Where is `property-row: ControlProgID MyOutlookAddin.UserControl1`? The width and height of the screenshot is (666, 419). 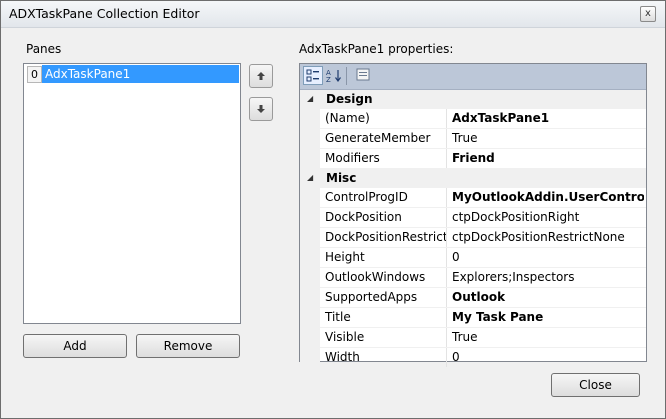
property-row: ControlProgID MyOutlookAddin.UserControl1 is located at coordinates (473, 198).